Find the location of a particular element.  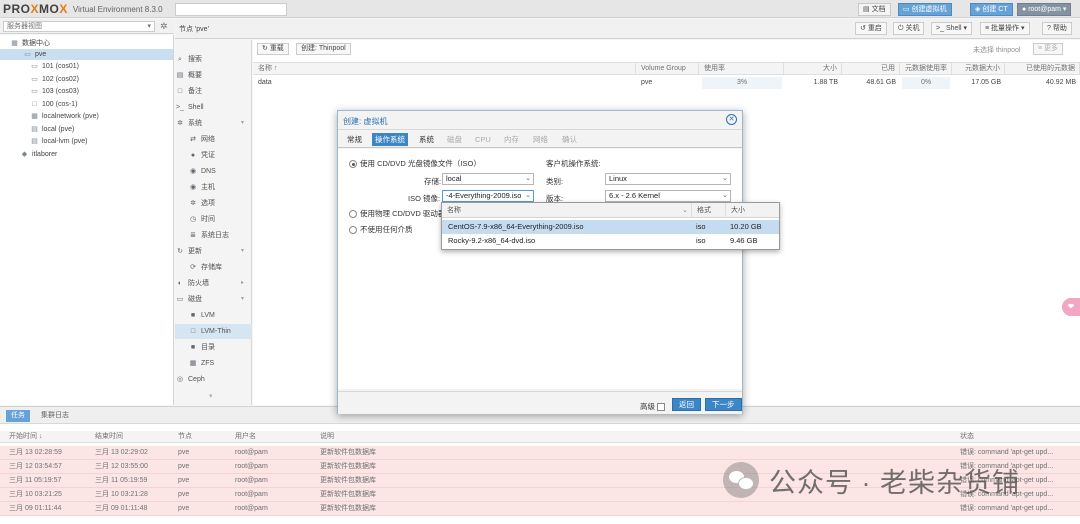

radio-no-media: 不使用任何介质 is located at coordinates (381, 229).